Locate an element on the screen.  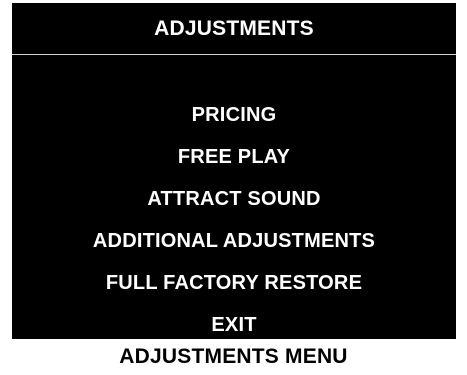
menu-item-additional-adjustments: ADDITIONAL ADJUSTMENTS is located at coordinates (234, 241).